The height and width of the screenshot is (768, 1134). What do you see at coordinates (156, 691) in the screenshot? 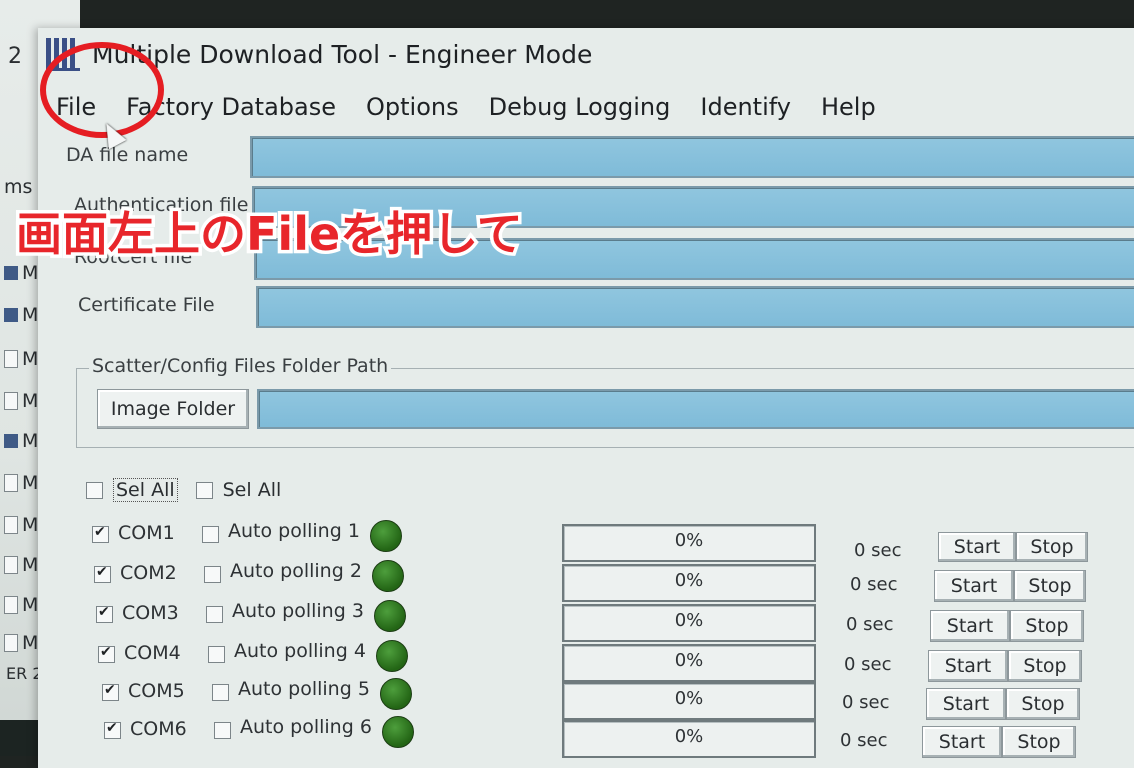
I see `com-port-label: COM5` at bounding box center [156, 691].